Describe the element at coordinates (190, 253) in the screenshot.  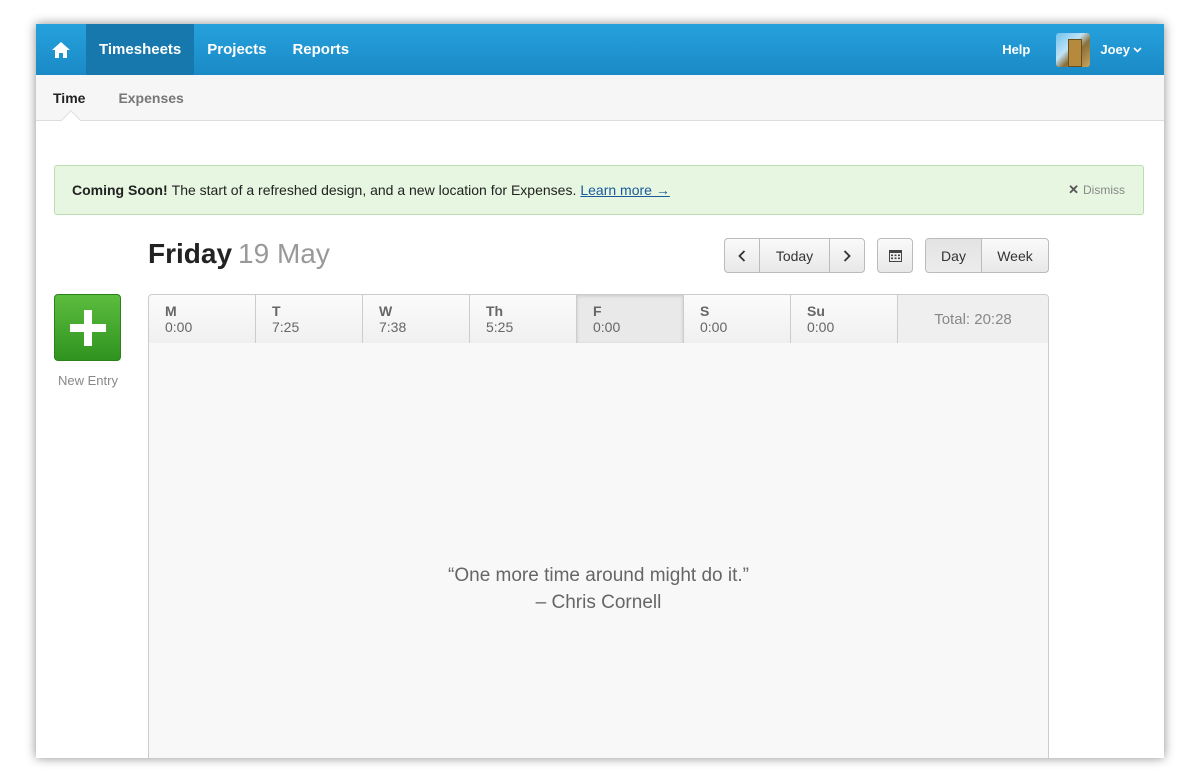
I see `weekday-label: Friday` at that location.